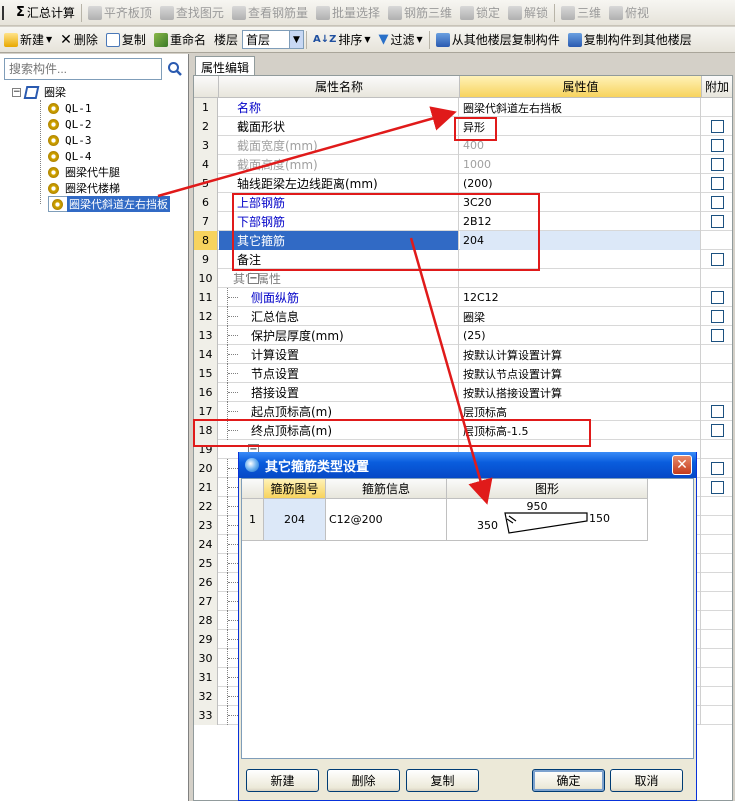  Describe the element at coordinates (480, 13) in the screenshot. I see `lock-button: 锁定` at that location.